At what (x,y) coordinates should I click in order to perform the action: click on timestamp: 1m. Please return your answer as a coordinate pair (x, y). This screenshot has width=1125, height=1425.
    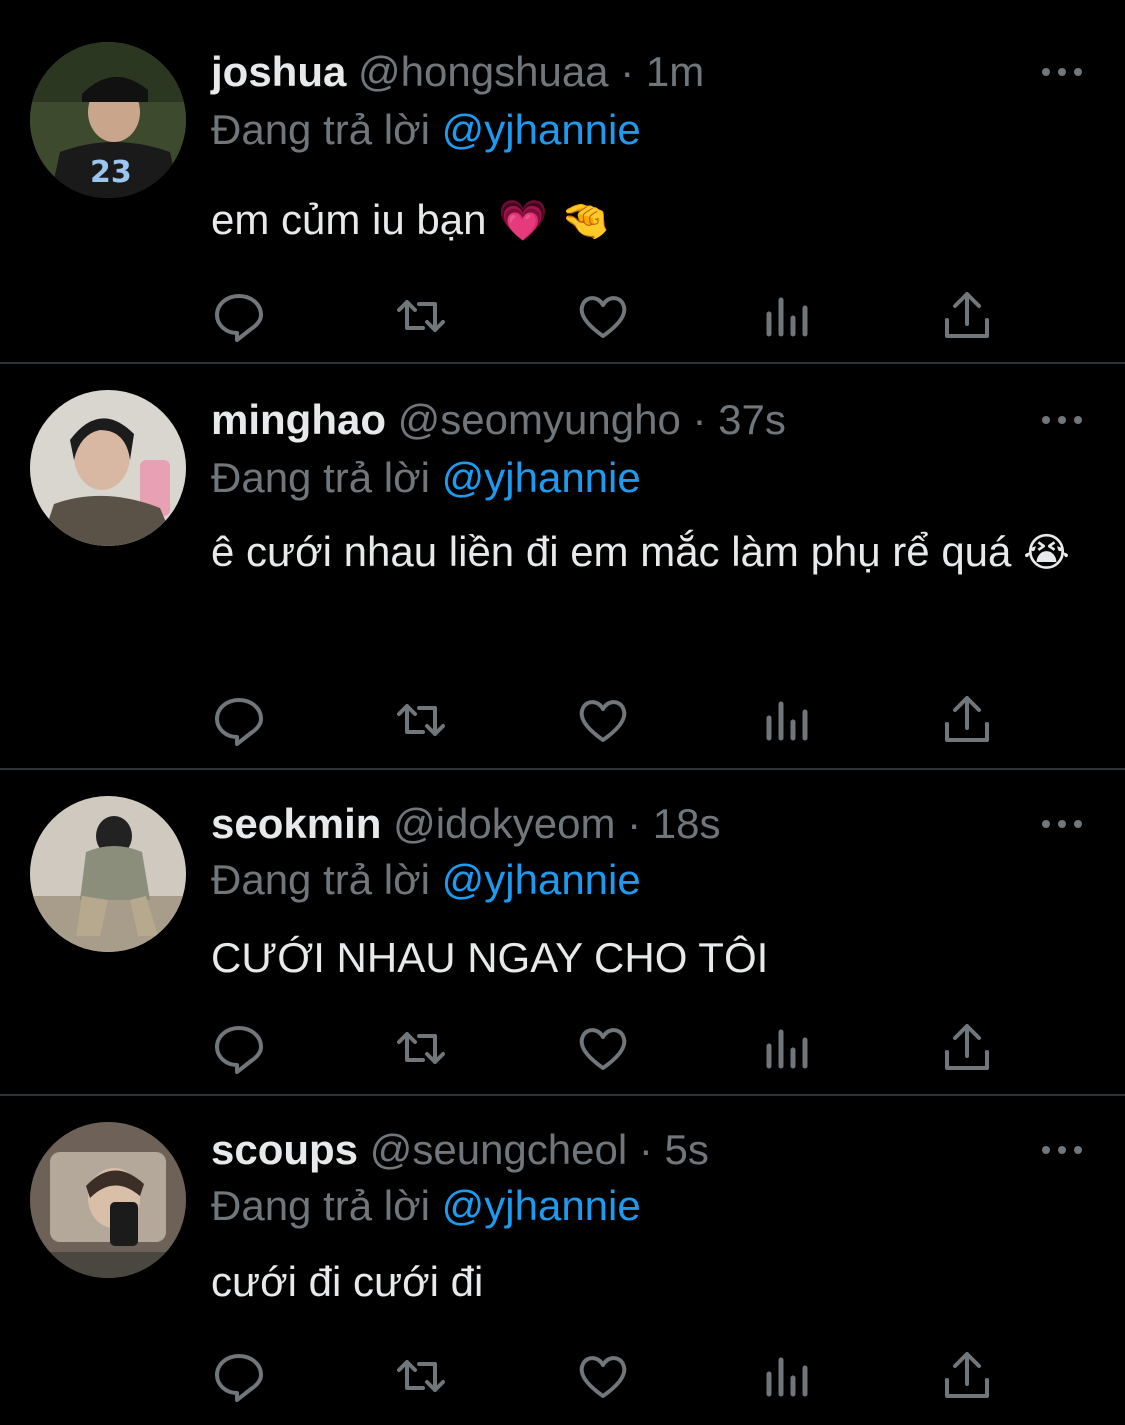
    Looking at the image, I should click on (675, 71).